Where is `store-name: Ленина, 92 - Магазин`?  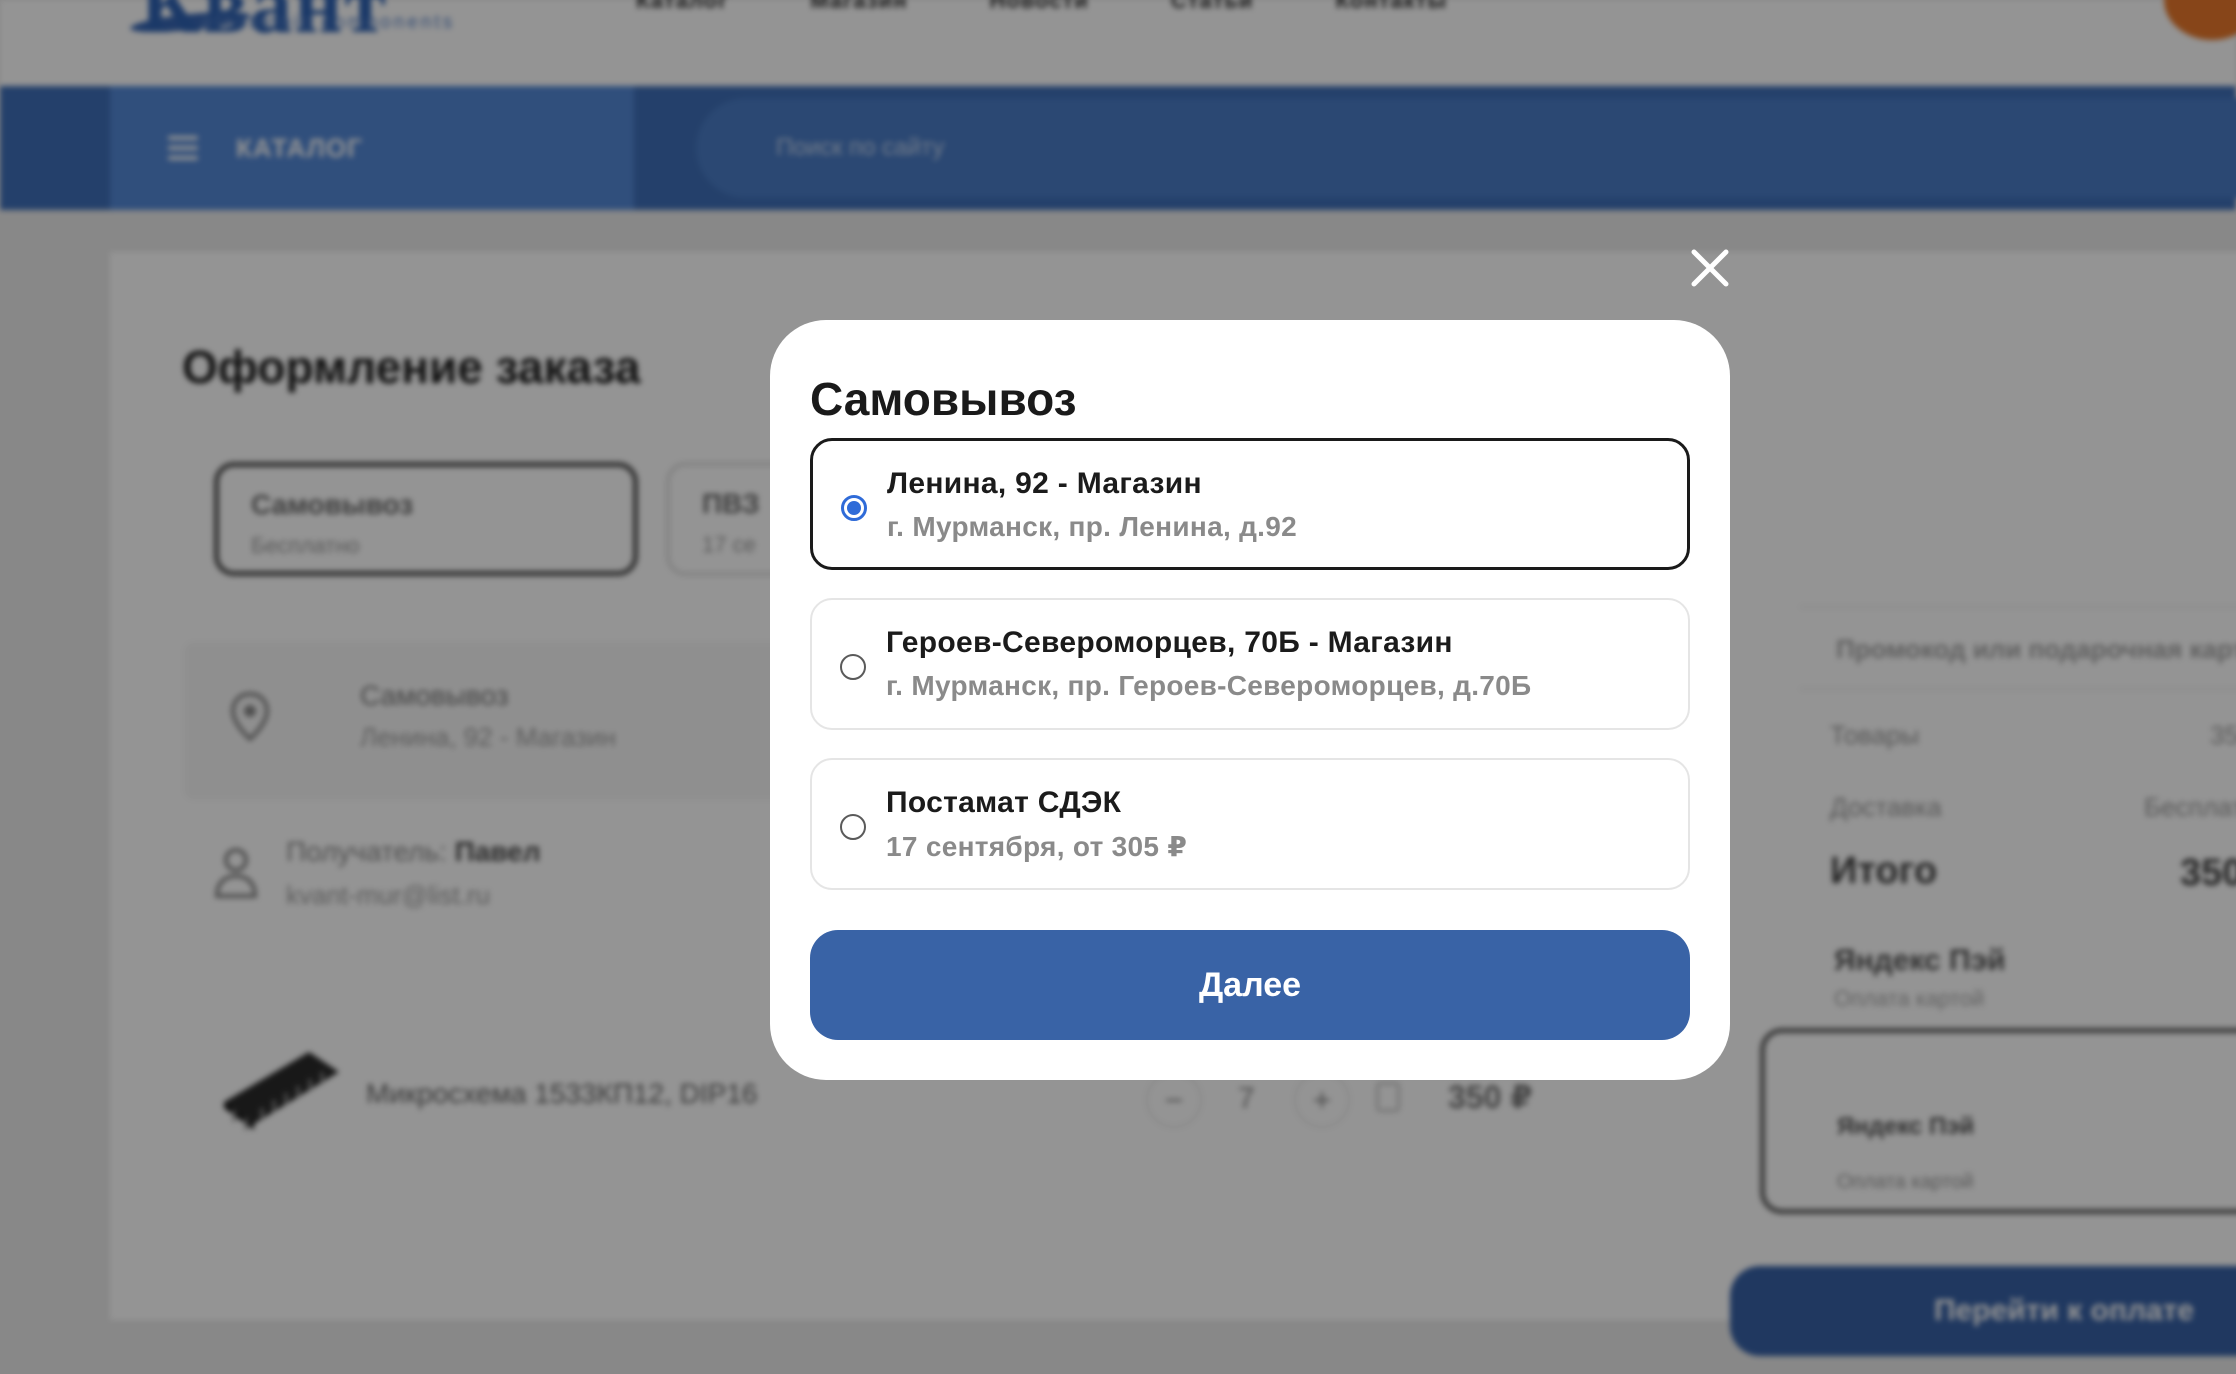
store-name: Ленина, 92 - Магазин is located at coordinates (1044, 483).